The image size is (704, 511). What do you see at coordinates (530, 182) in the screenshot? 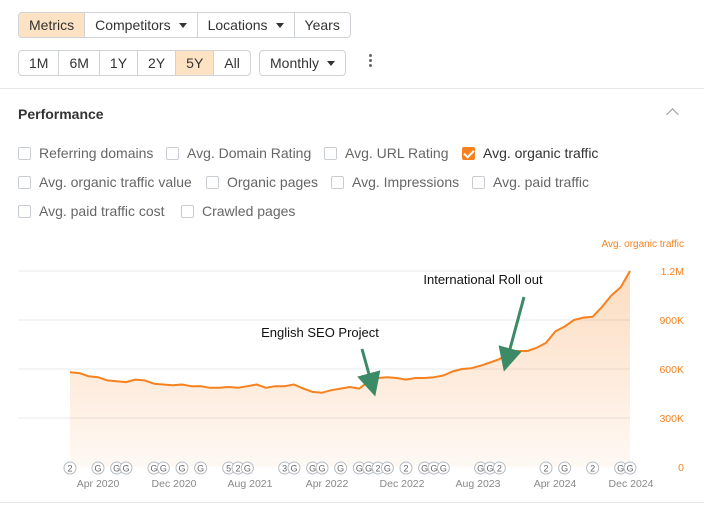
I see `metric-avg-paid-traffic: Avg. paid traffic` at bounding box center [530, 182].